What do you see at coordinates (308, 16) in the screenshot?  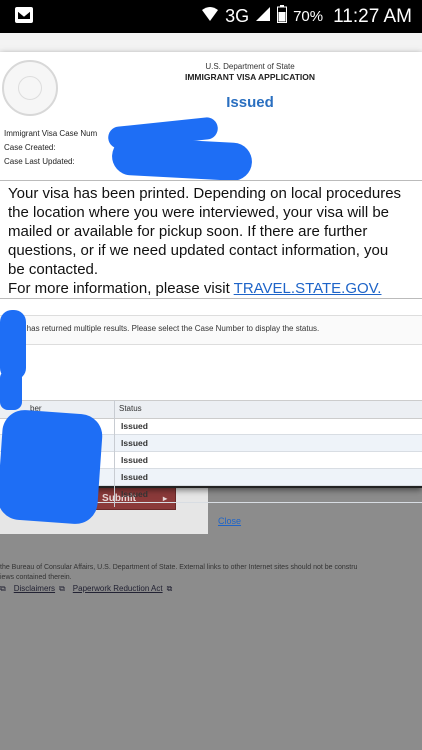 I see `battery-percent: 70%` at bounding box center [308, 16].